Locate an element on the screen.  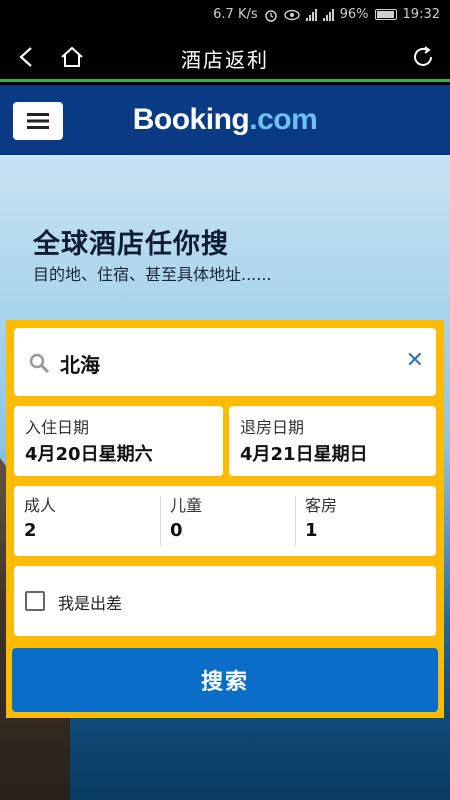
app-nav-bar: 酒店返利 is located at coordinates (225, 57).